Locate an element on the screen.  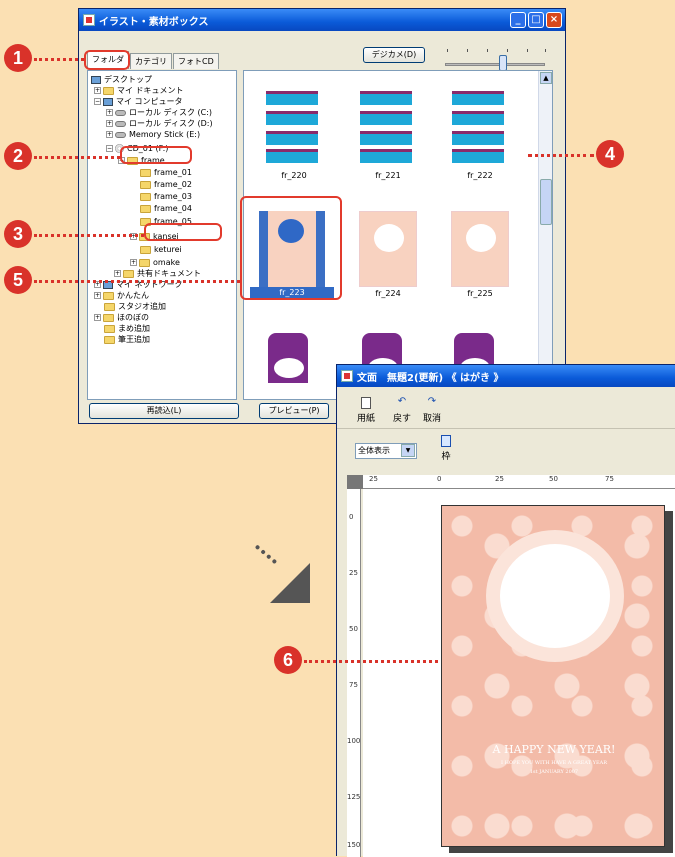
reload-button: 再読込(L) is located at coordinates (164, 411).